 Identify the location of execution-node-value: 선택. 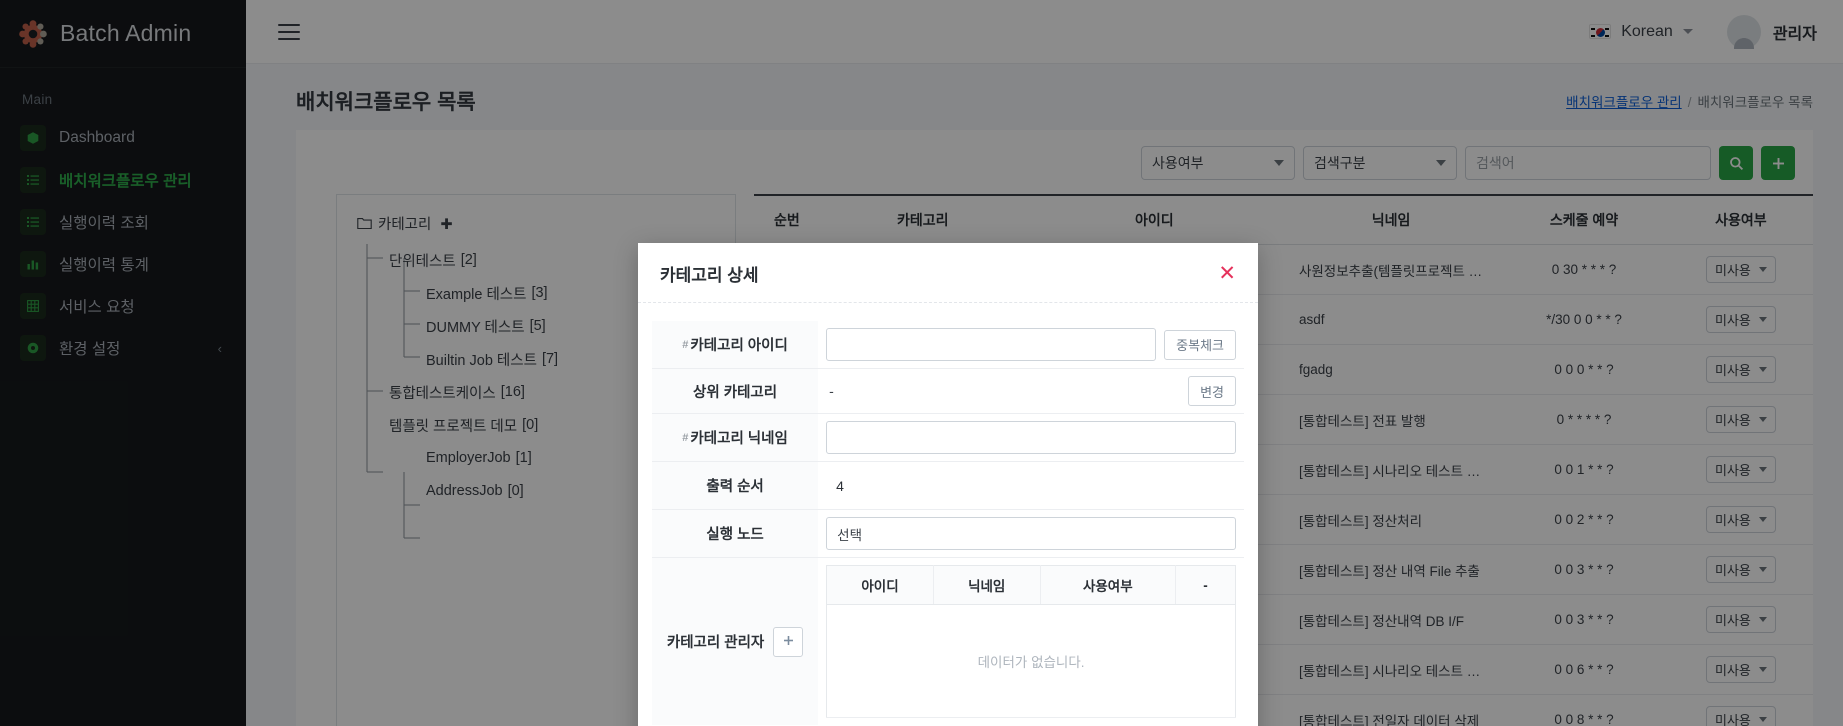
(849, 535).